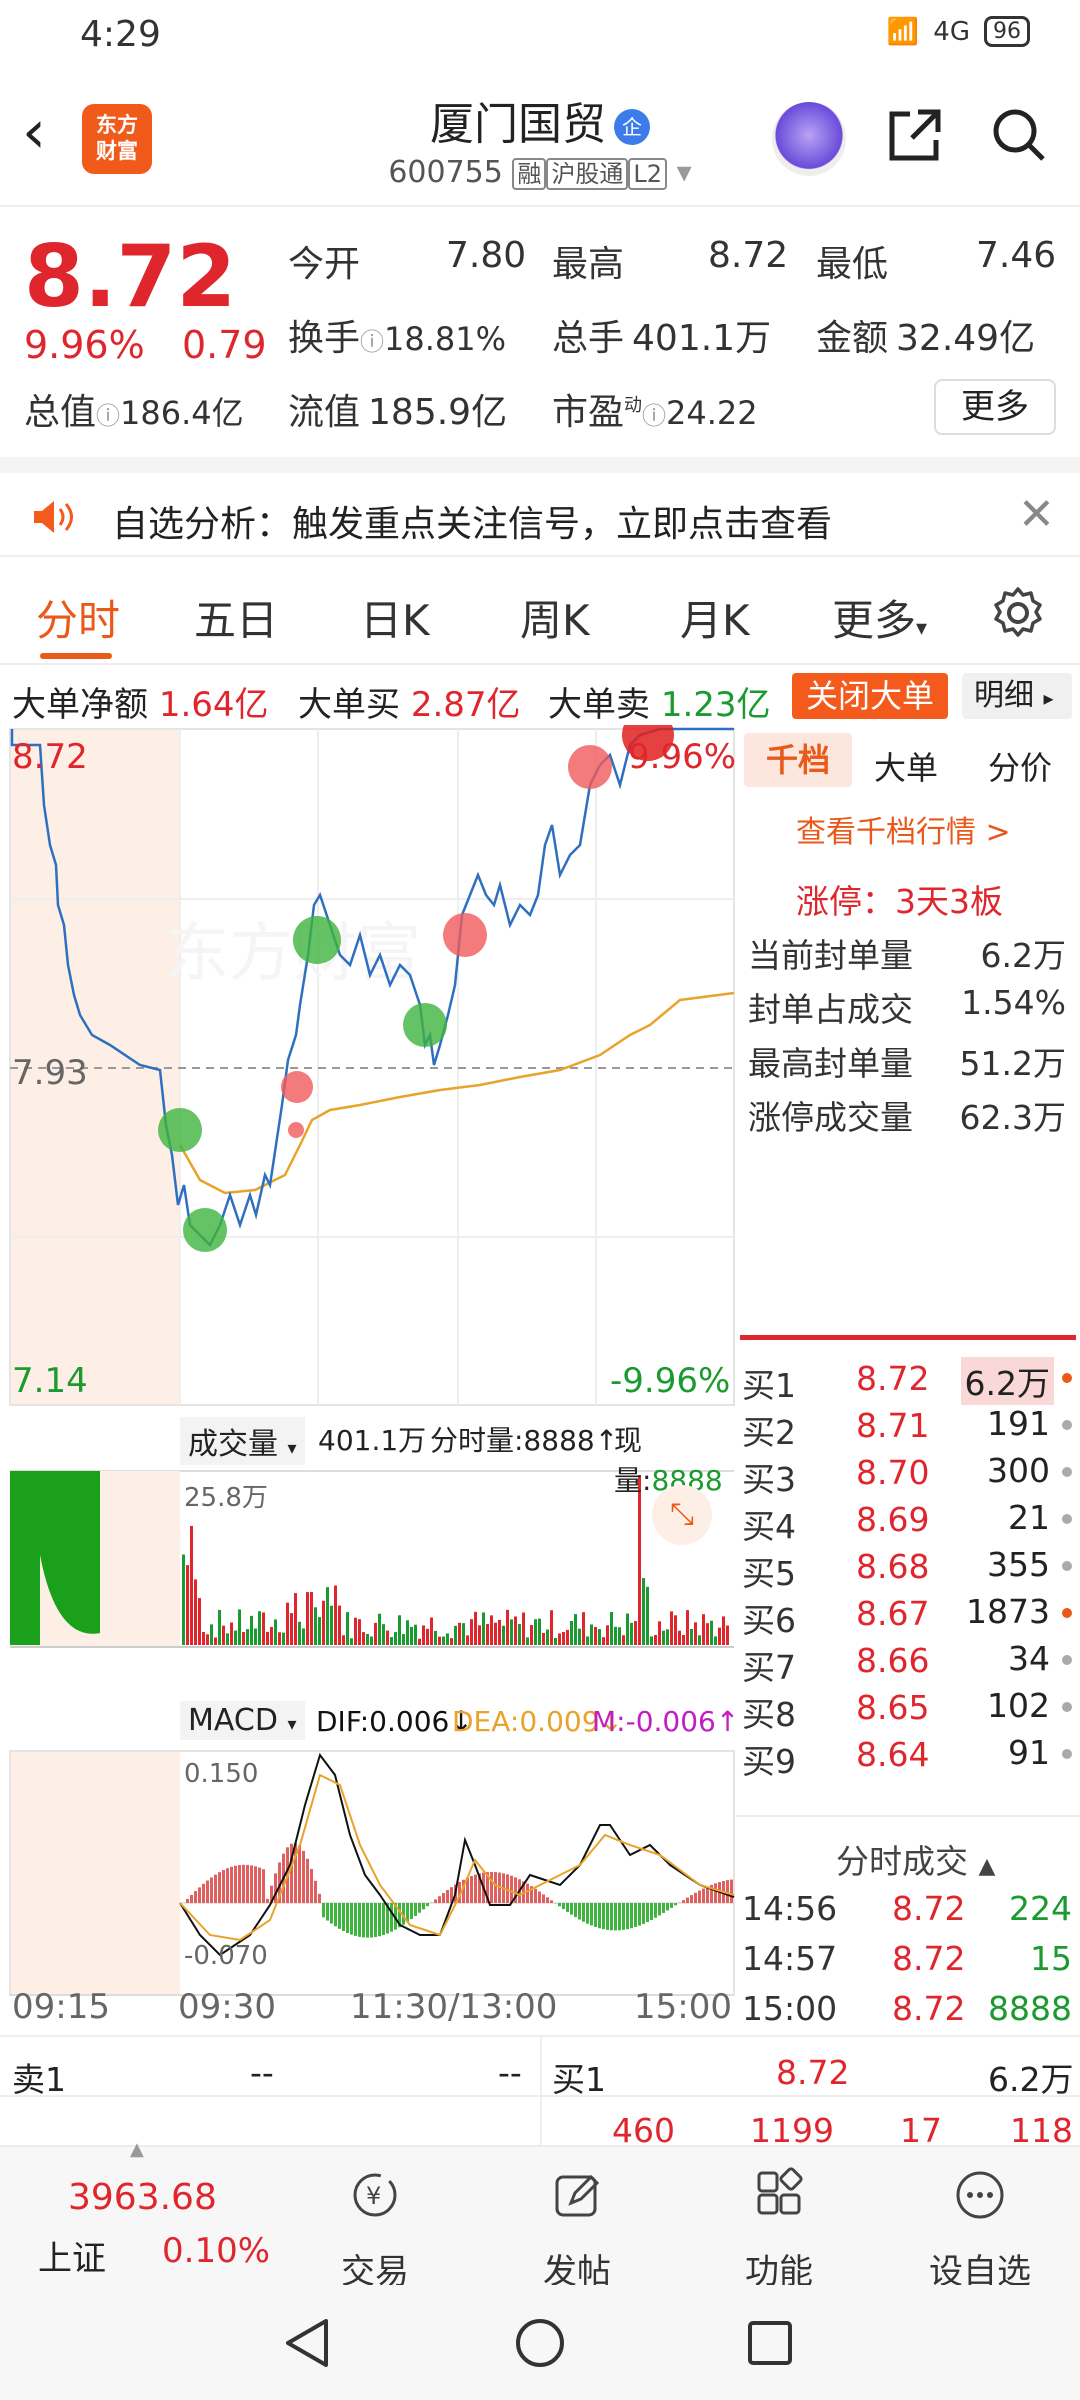 The image size is (1080, 2400). What do you see at coordinates (555, 617) in the screenshot?
I see `tab-weekly-k: 周K` at bounding box center [555, 617].